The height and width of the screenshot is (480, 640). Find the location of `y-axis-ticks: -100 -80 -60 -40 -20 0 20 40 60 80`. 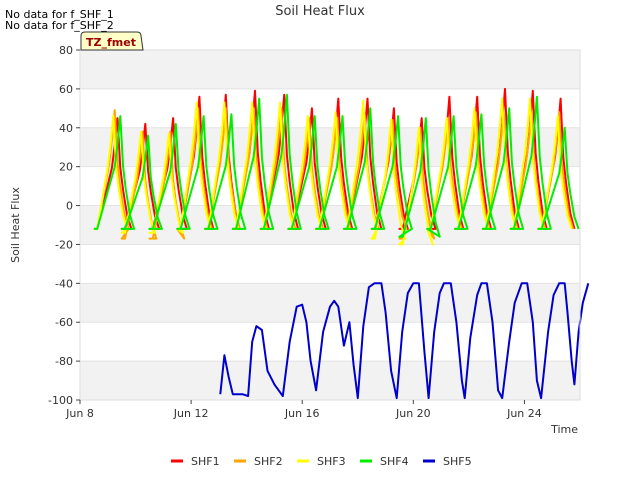

y-axis-ticks: -100 -80 -60 -40 -20 0 20 40 60 80 is located at coordinates (64, 225).